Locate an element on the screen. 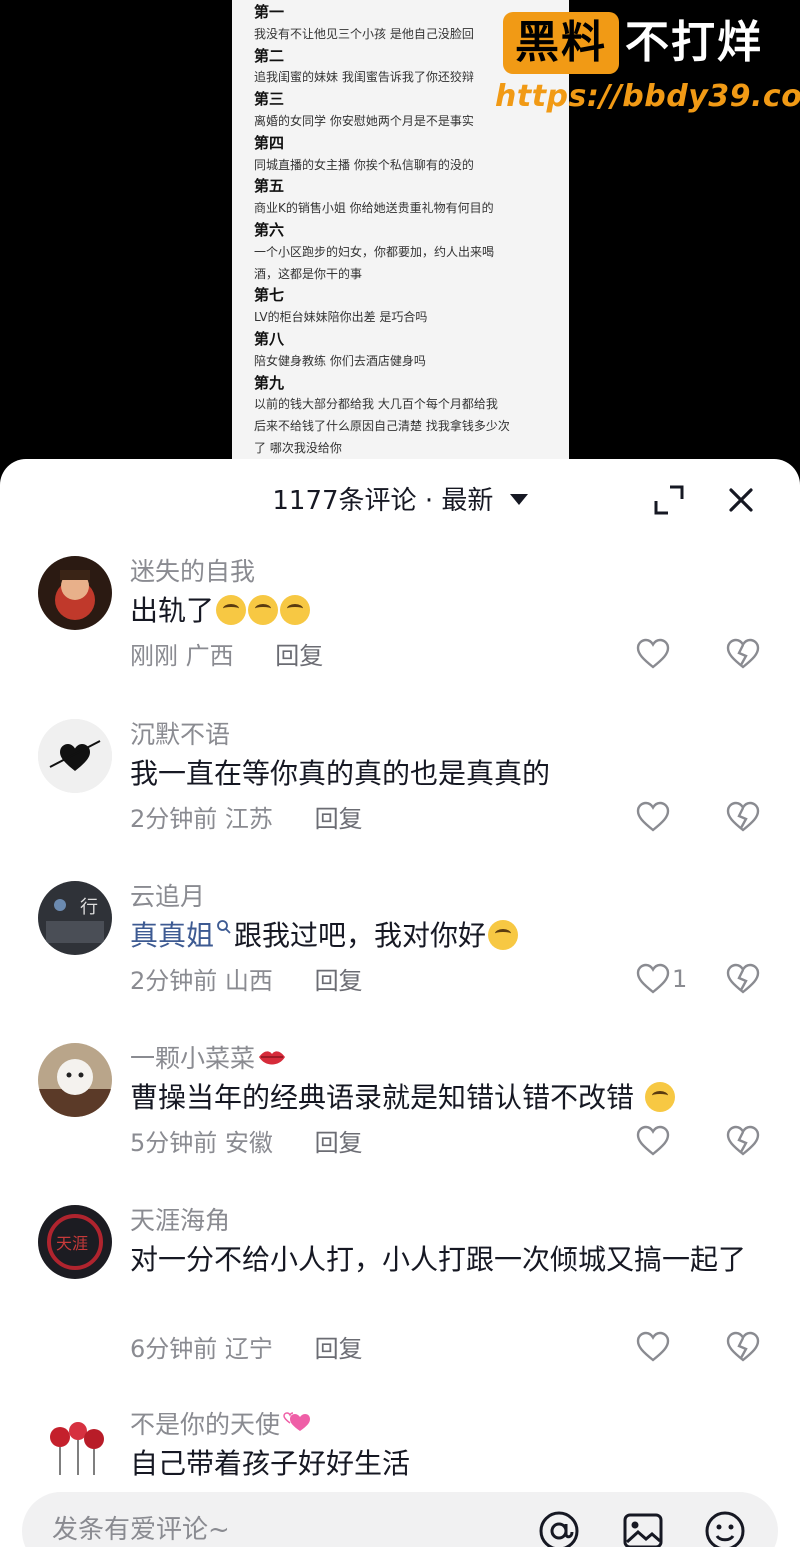 Image resolution: width=800 pixels, height=1547 pixels. comment-meta: 2分钟前 江苏 回复 is located at coordinates (246, 819).